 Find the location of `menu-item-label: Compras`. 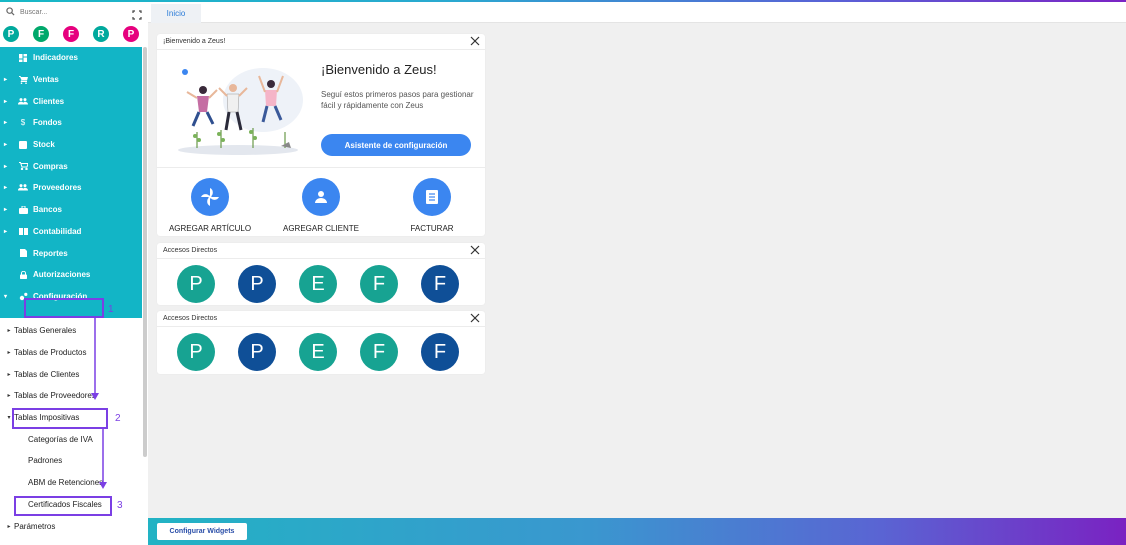

menu-item-label: Compras is located at coordinates (50, 166).